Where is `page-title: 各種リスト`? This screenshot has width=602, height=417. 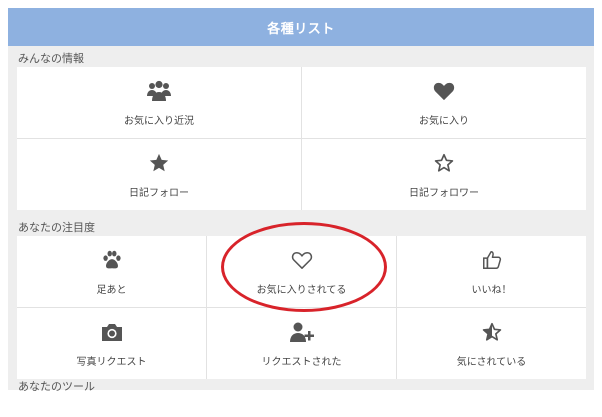 page-title: 各種リスト is located at coordinates (301, 27).